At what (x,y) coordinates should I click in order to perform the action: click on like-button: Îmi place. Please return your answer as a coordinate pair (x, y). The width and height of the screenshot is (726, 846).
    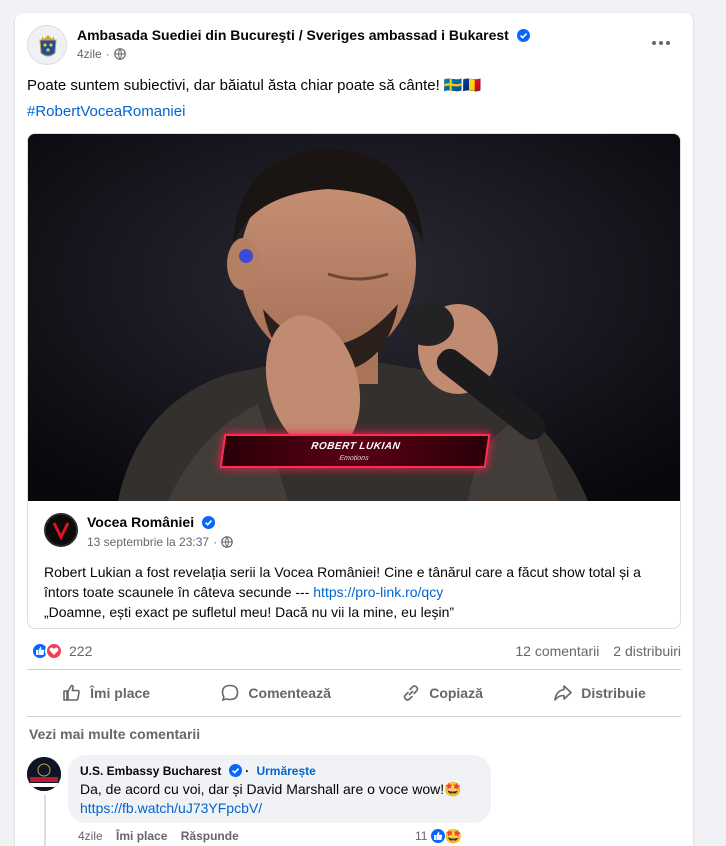
    Looking at the image, I should click on (106, 693).